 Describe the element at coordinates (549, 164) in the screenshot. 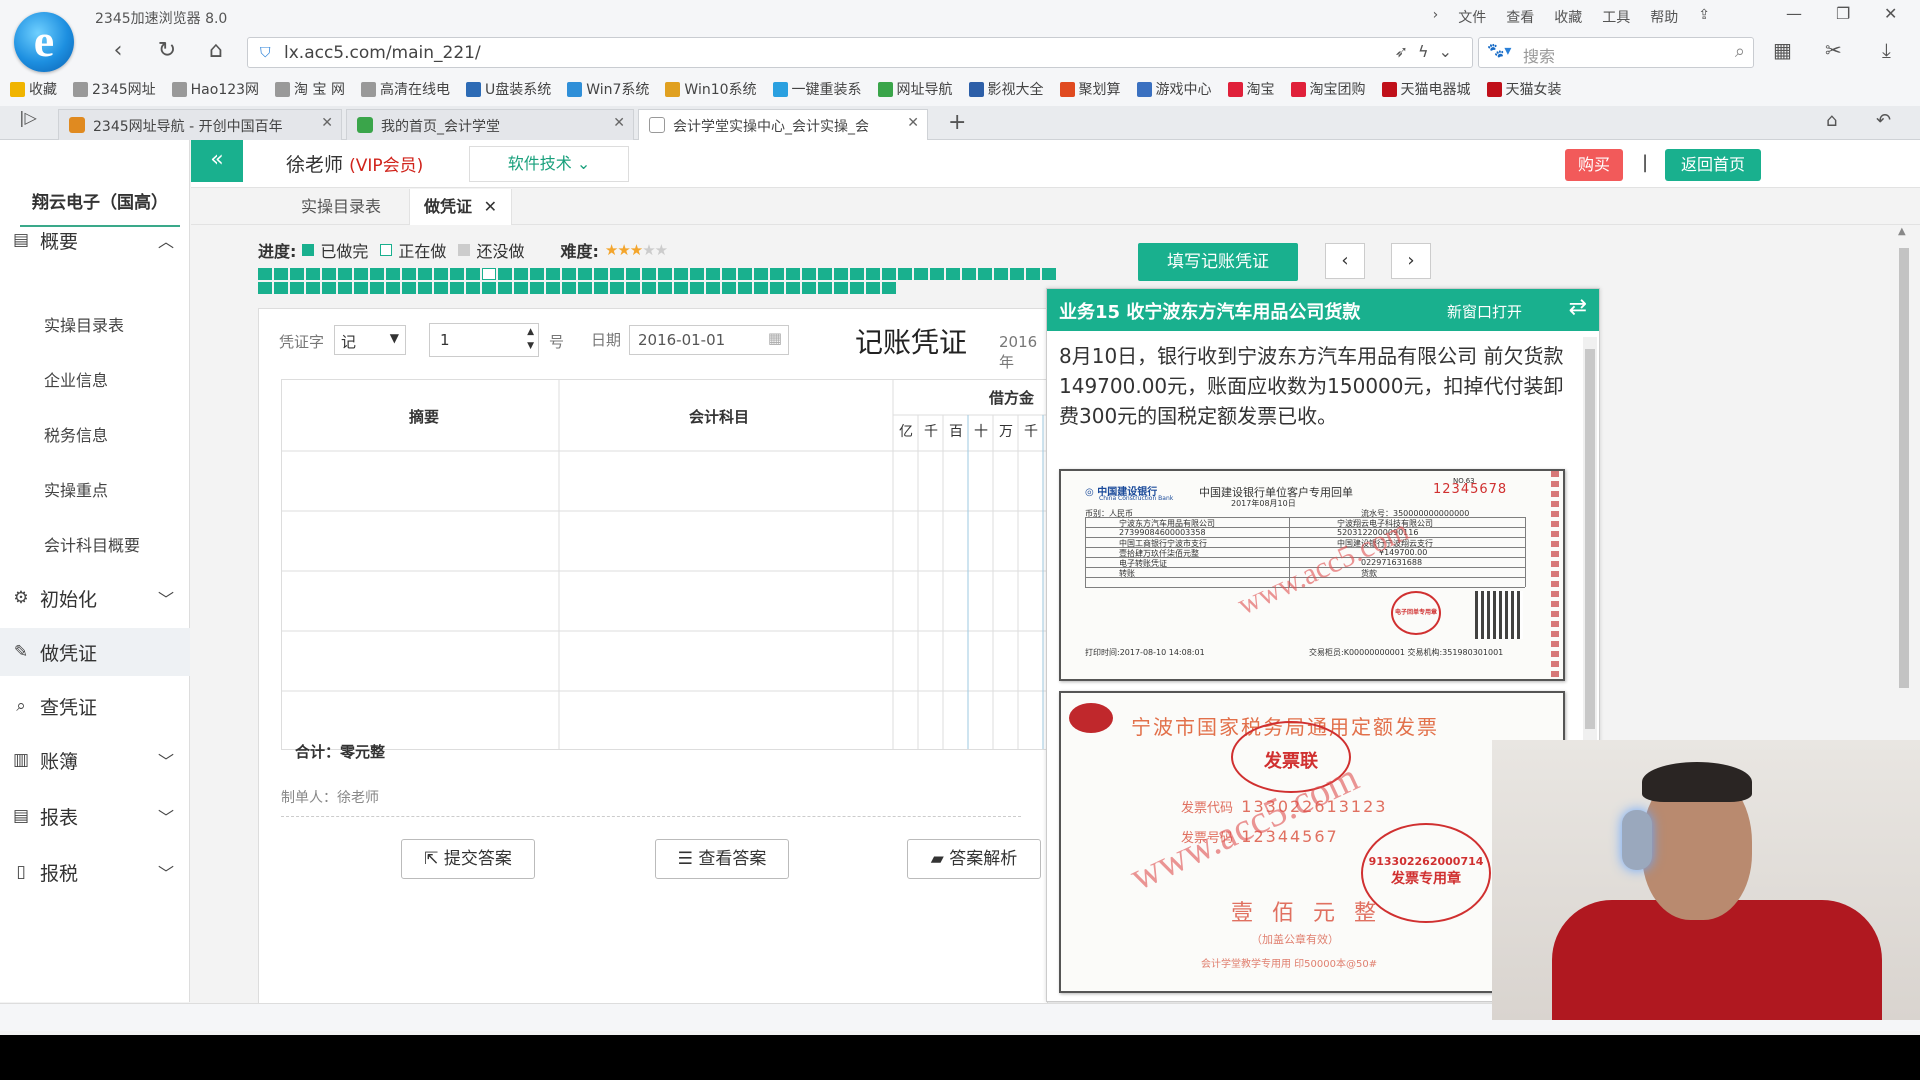

I see `software-tech-dropdown: 软件技术 ⌄` at that location.